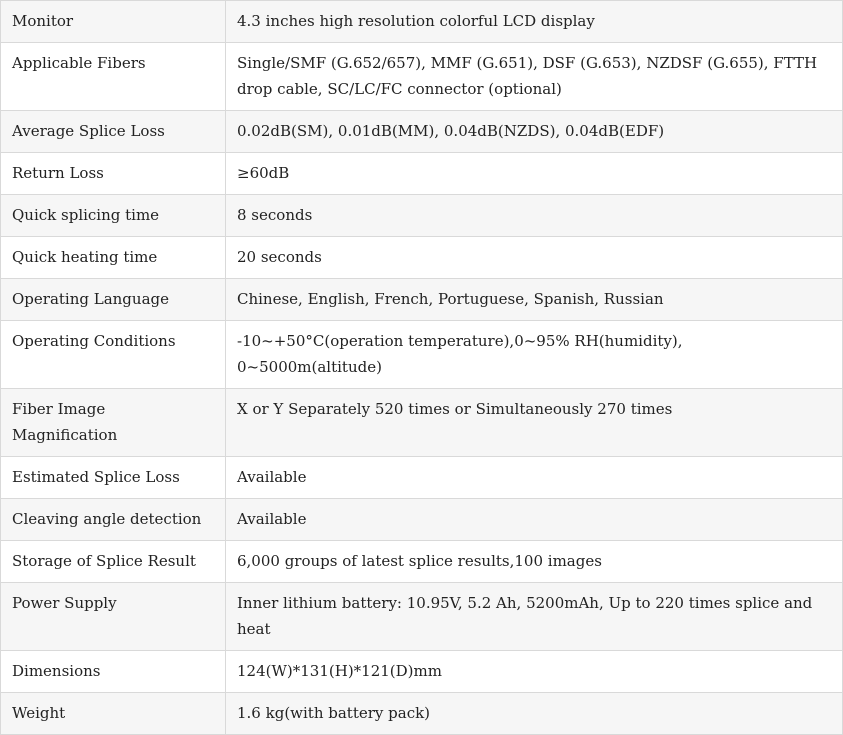 The height and width of the screenshot is (735, 843). I want to click on spec-label: Dimensions, so click(113, 671).